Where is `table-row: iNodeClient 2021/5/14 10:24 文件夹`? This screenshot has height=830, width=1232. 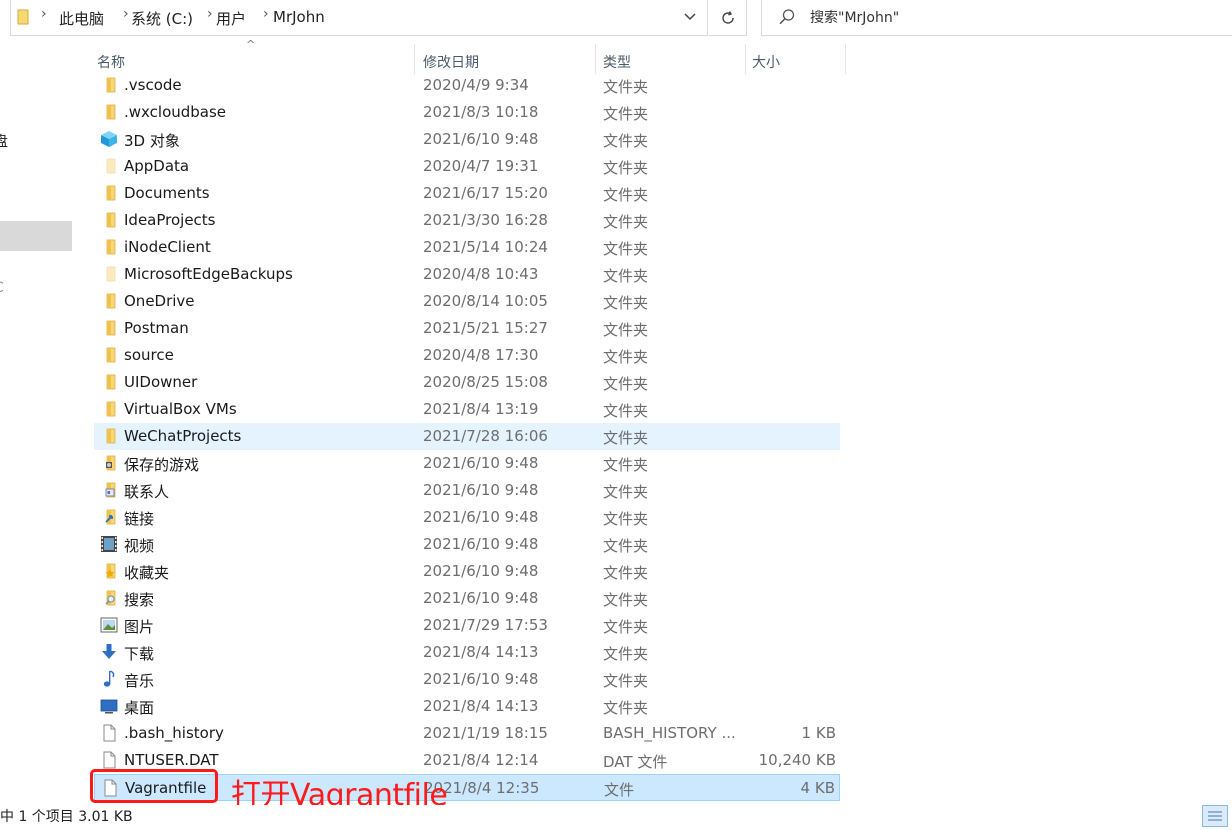
table-row: iNodeClient 2021/5/14 10:24 文件夹 is located at coordinates (467, 247).